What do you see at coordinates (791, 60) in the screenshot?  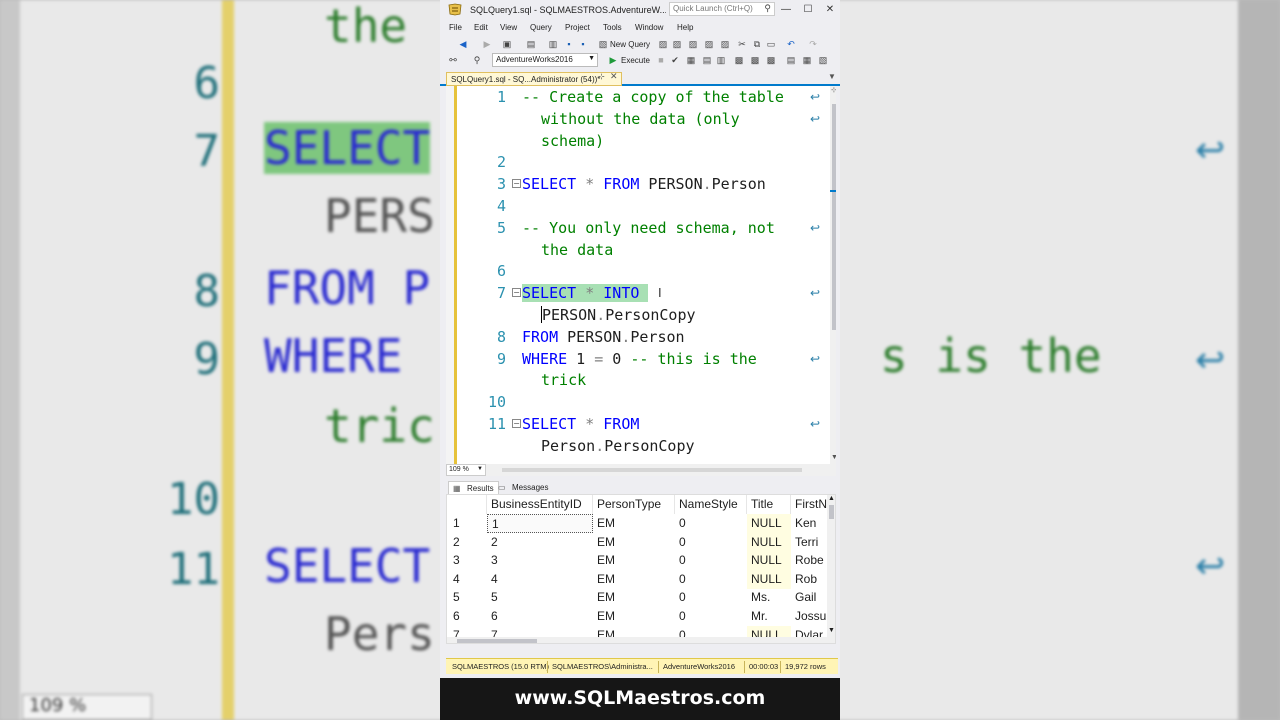 I see `results-text-icon: ▤` at bounding box center [791, 60].